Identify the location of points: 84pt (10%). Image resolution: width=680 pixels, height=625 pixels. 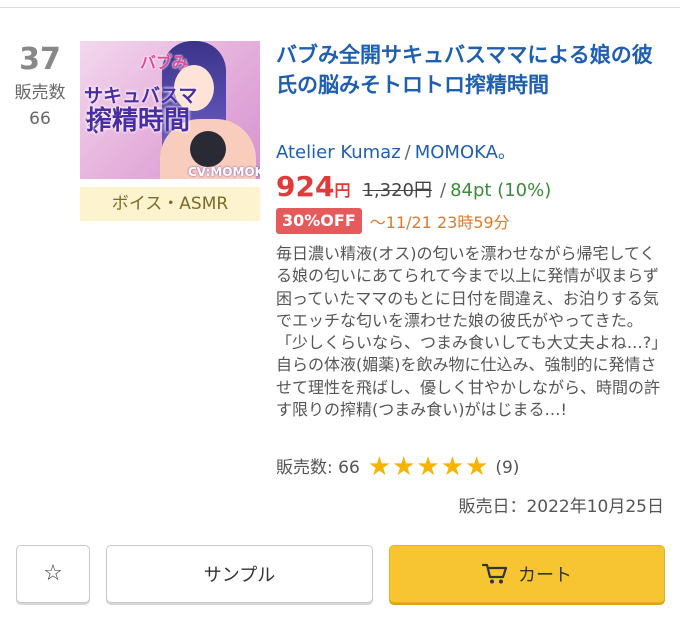
(501, 190).